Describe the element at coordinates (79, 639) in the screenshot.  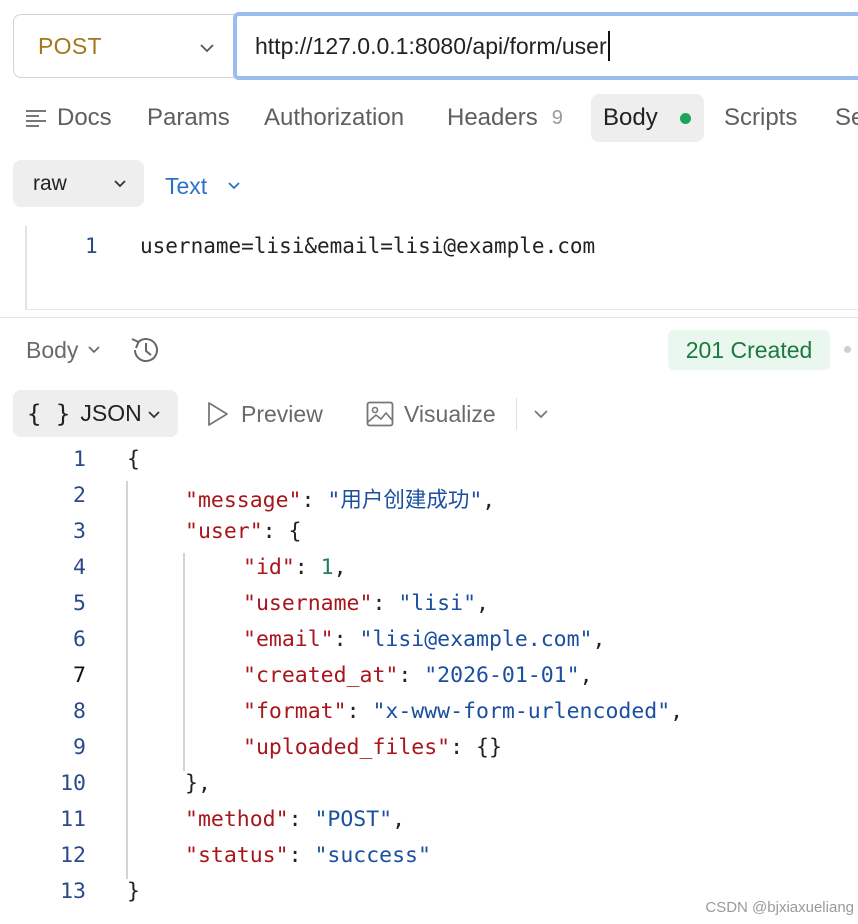
I see `line-number: 6` at that location.